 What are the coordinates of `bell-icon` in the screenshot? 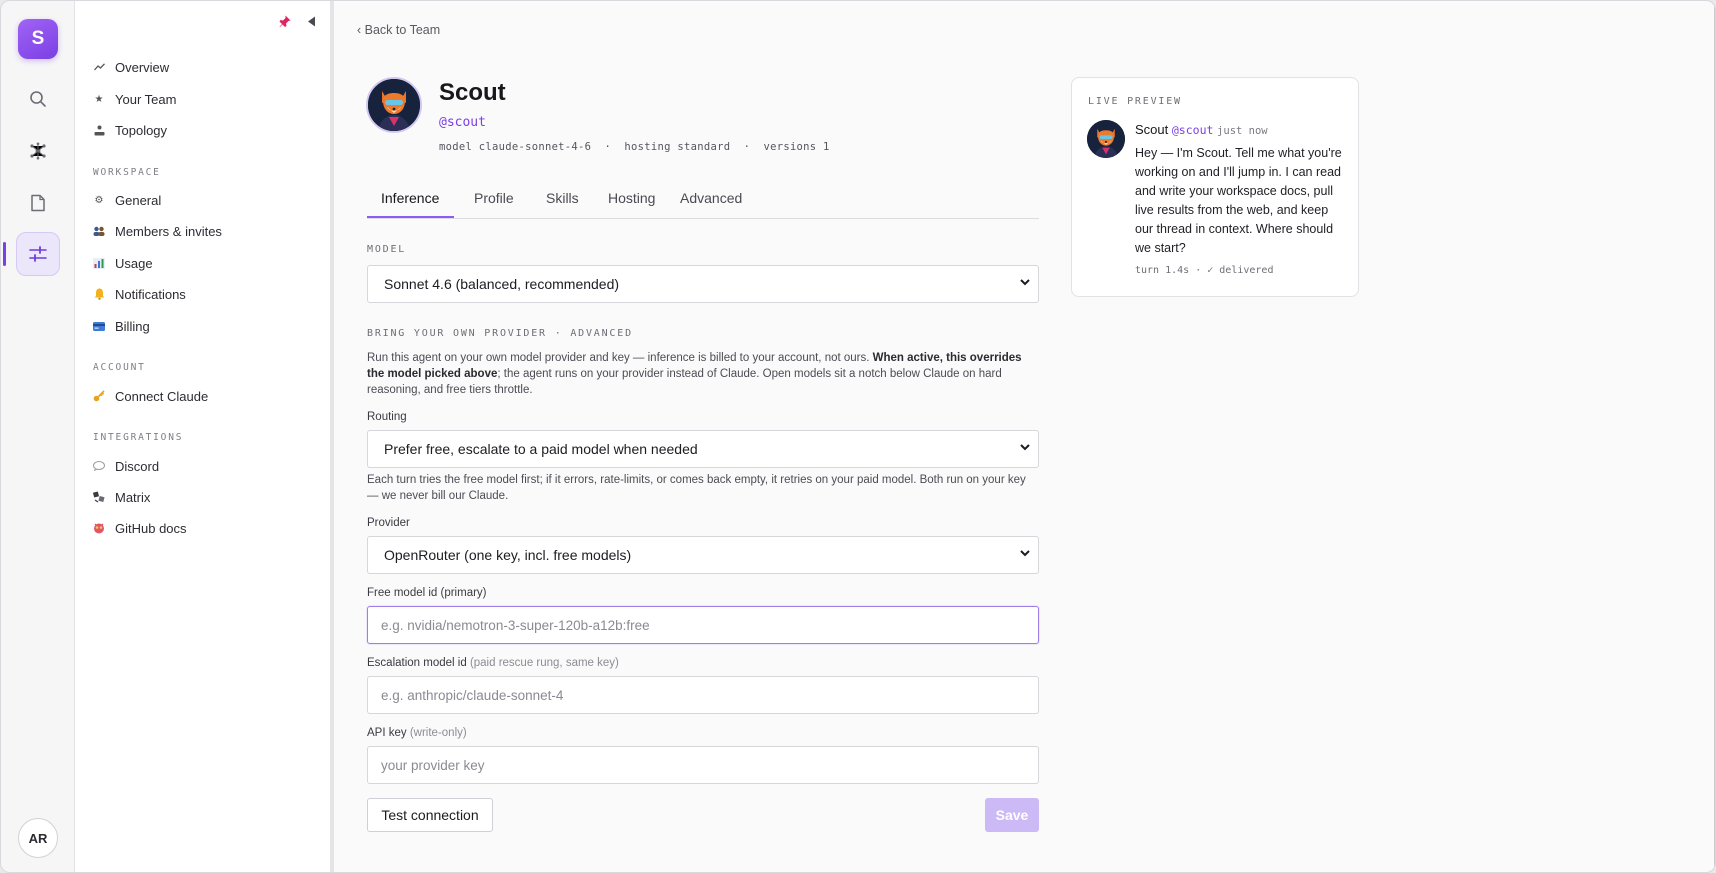 It's located at (99, 294).